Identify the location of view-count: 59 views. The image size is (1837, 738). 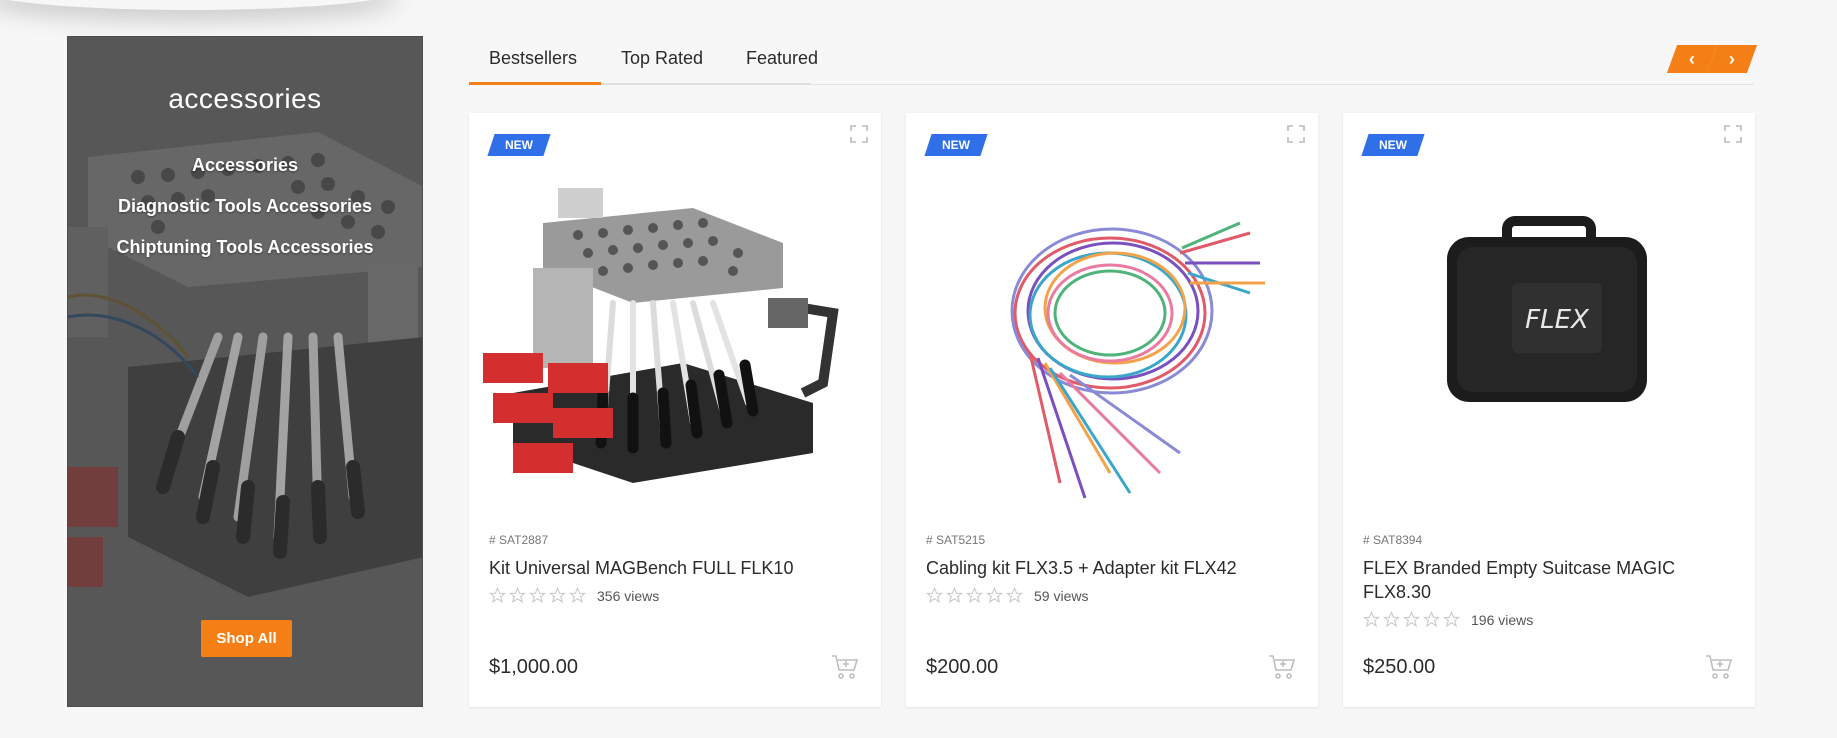
(1061, 595).